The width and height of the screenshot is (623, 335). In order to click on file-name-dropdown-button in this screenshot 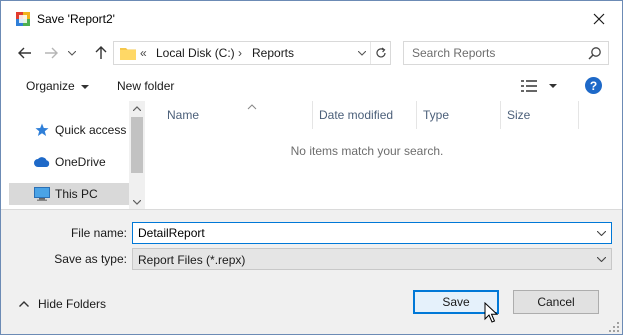, I will do `click(601, 233)`.